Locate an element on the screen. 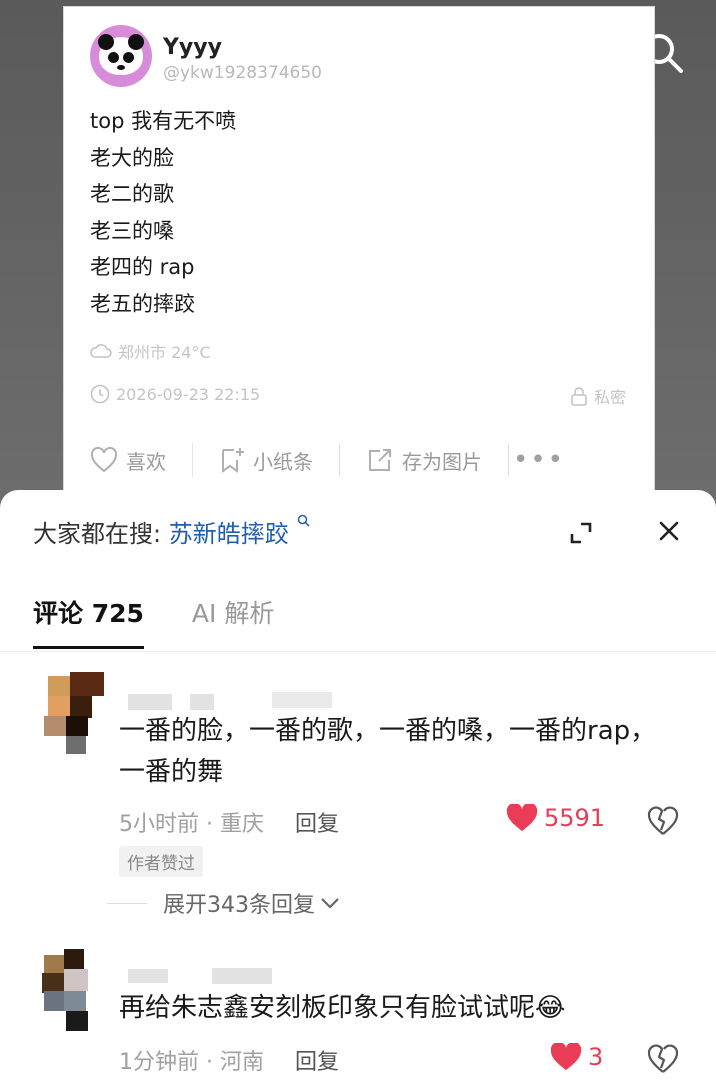 The height and width of the screenshot is (1080, 716). post-location: 郑州市 24°C is located at coordinates (150, 351).